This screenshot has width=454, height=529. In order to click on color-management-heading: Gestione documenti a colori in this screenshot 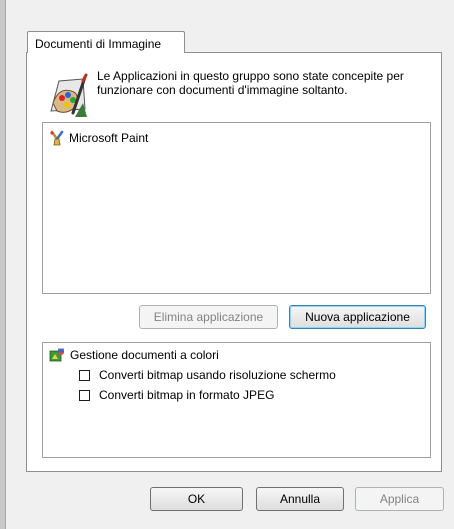, I will do `click(134, 355)`.